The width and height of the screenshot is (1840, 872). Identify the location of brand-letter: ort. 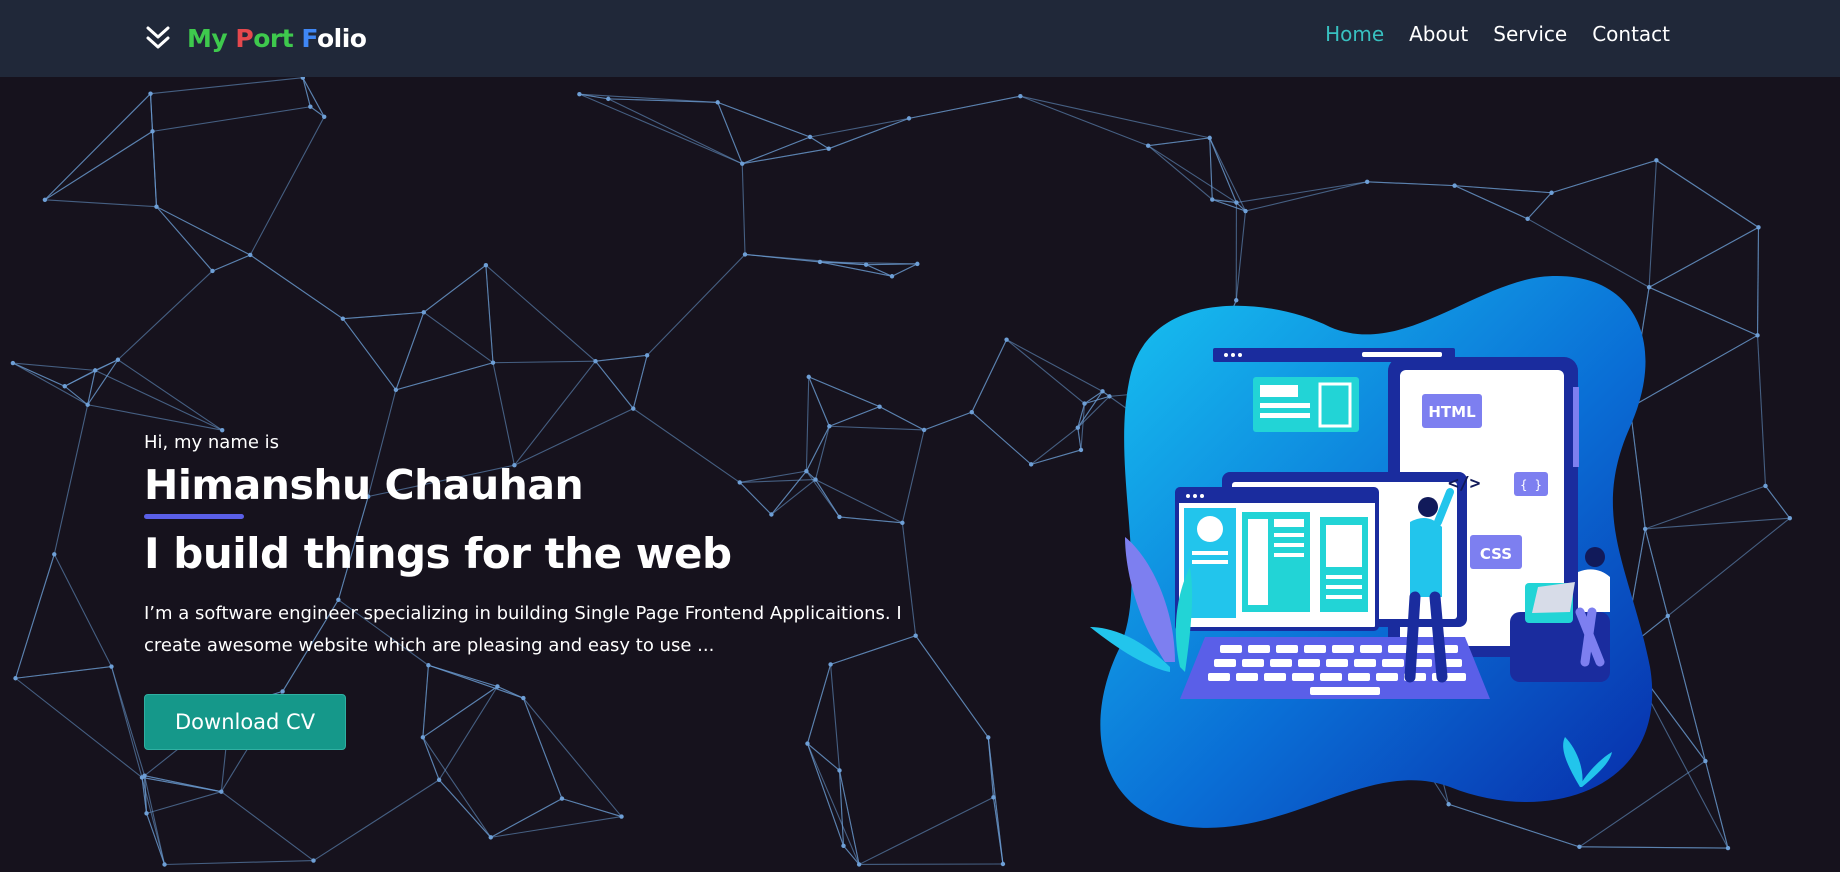
(277, 38).